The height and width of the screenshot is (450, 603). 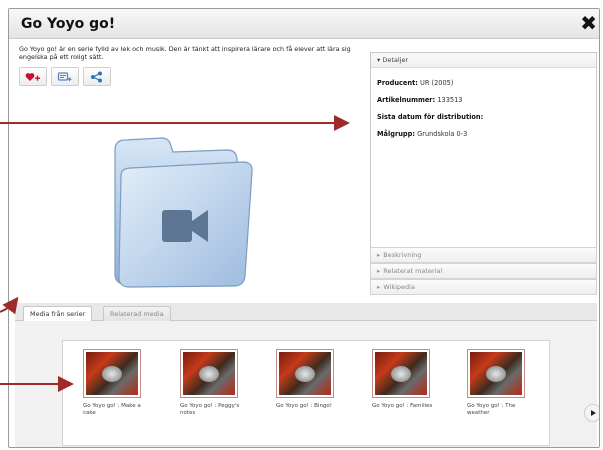 What do you see at coordinates (483, 271) in the screenshot?
I see `accordion-relaterat-material: ▸ Relaterat material` at bounding box center [483, 271].